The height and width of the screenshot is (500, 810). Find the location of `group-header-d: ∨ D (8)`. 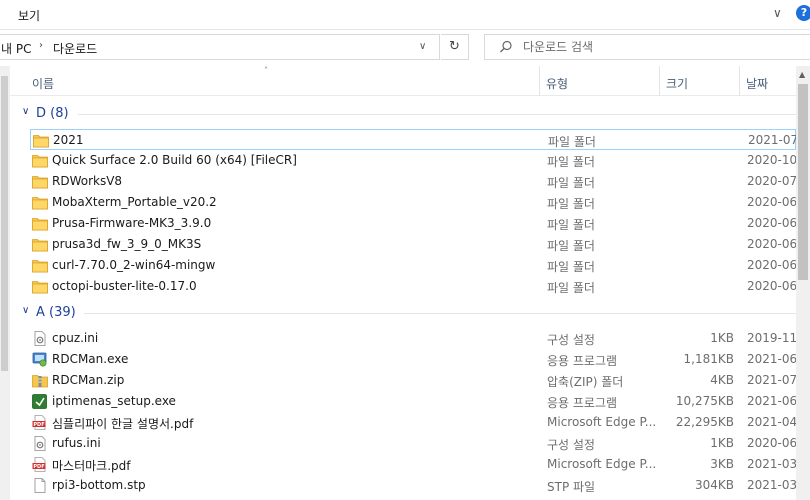

group-header-d: ∨ D (8) is located at coordinates (409, 114).